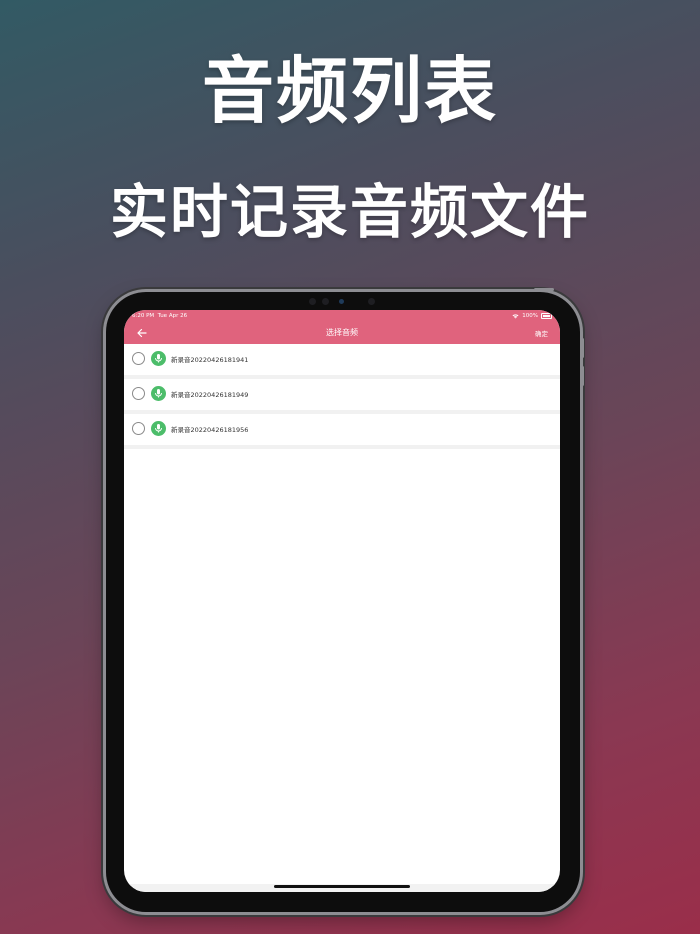 The image size is (700, 934). I want to click on status-right: 100%, so click(532, 316).